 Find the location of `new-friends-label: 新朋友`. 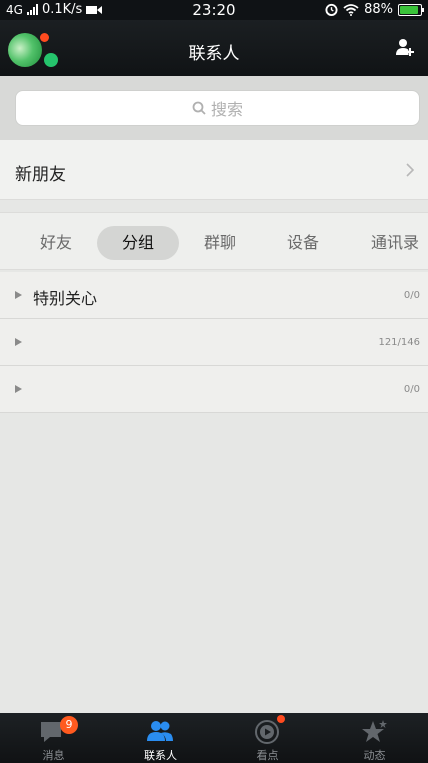

new-friends-label: 新朋友 is located at coordinates (40, 175).